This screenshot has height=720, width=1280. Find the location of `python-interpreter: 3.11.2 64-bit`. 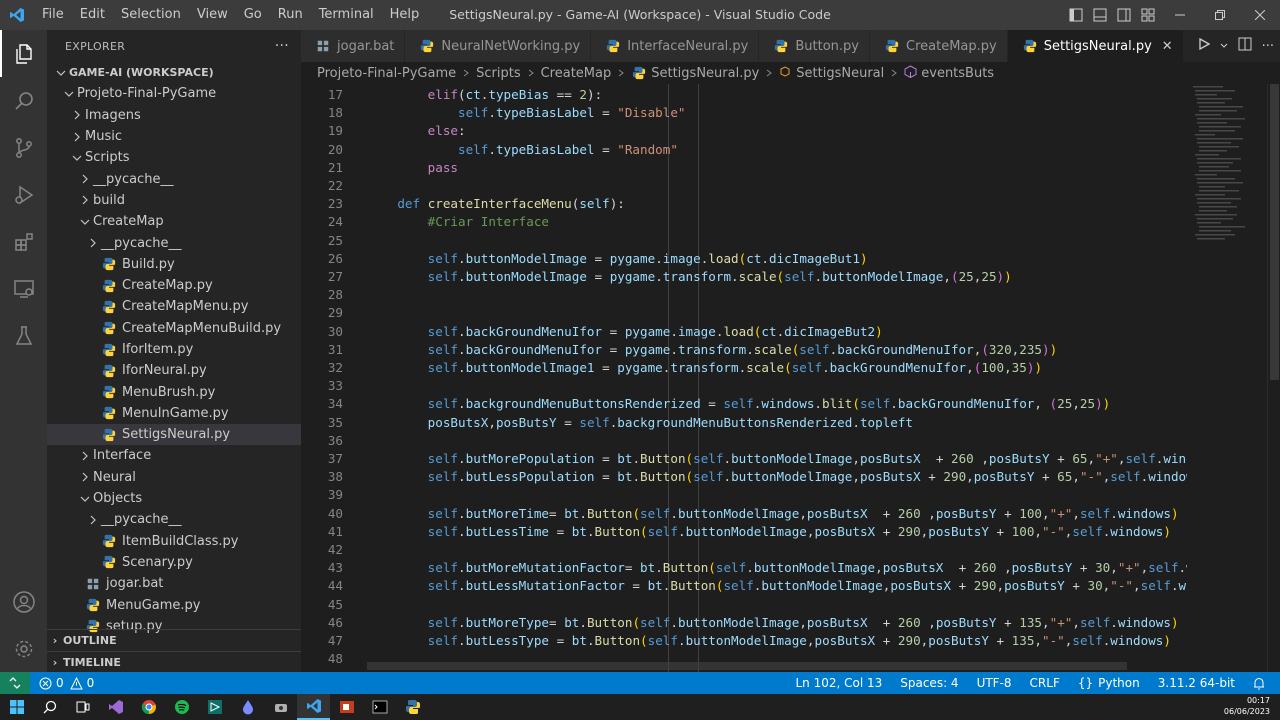

python-interpreter: 3.11.2 64-bit is located at coordinates (1196, 683).